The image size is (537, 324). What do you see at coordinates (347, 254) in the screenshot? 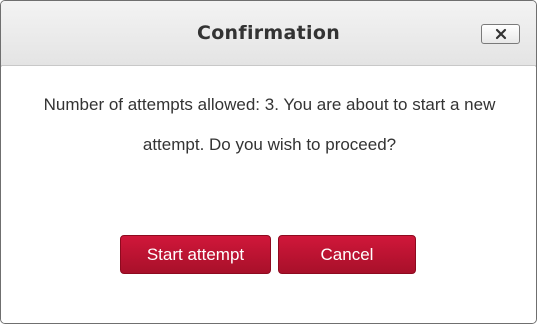
I see `cancel-button: Cancel` at bounding box center [347, 254].